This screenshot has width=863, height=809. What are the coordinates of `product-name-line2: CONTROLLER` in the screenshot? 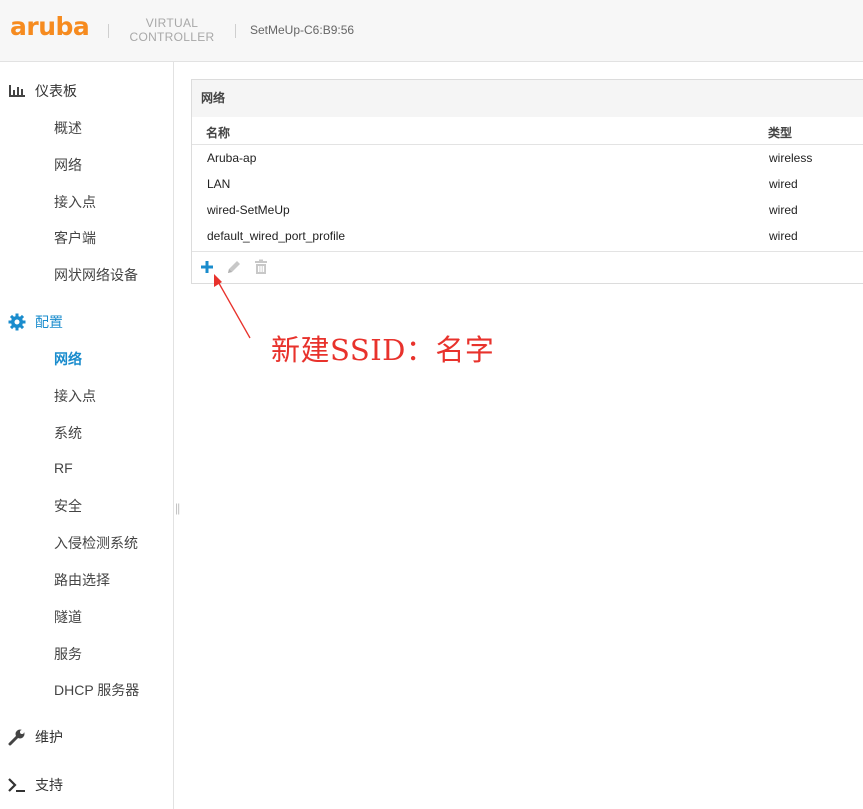 It's located at (172, 37).